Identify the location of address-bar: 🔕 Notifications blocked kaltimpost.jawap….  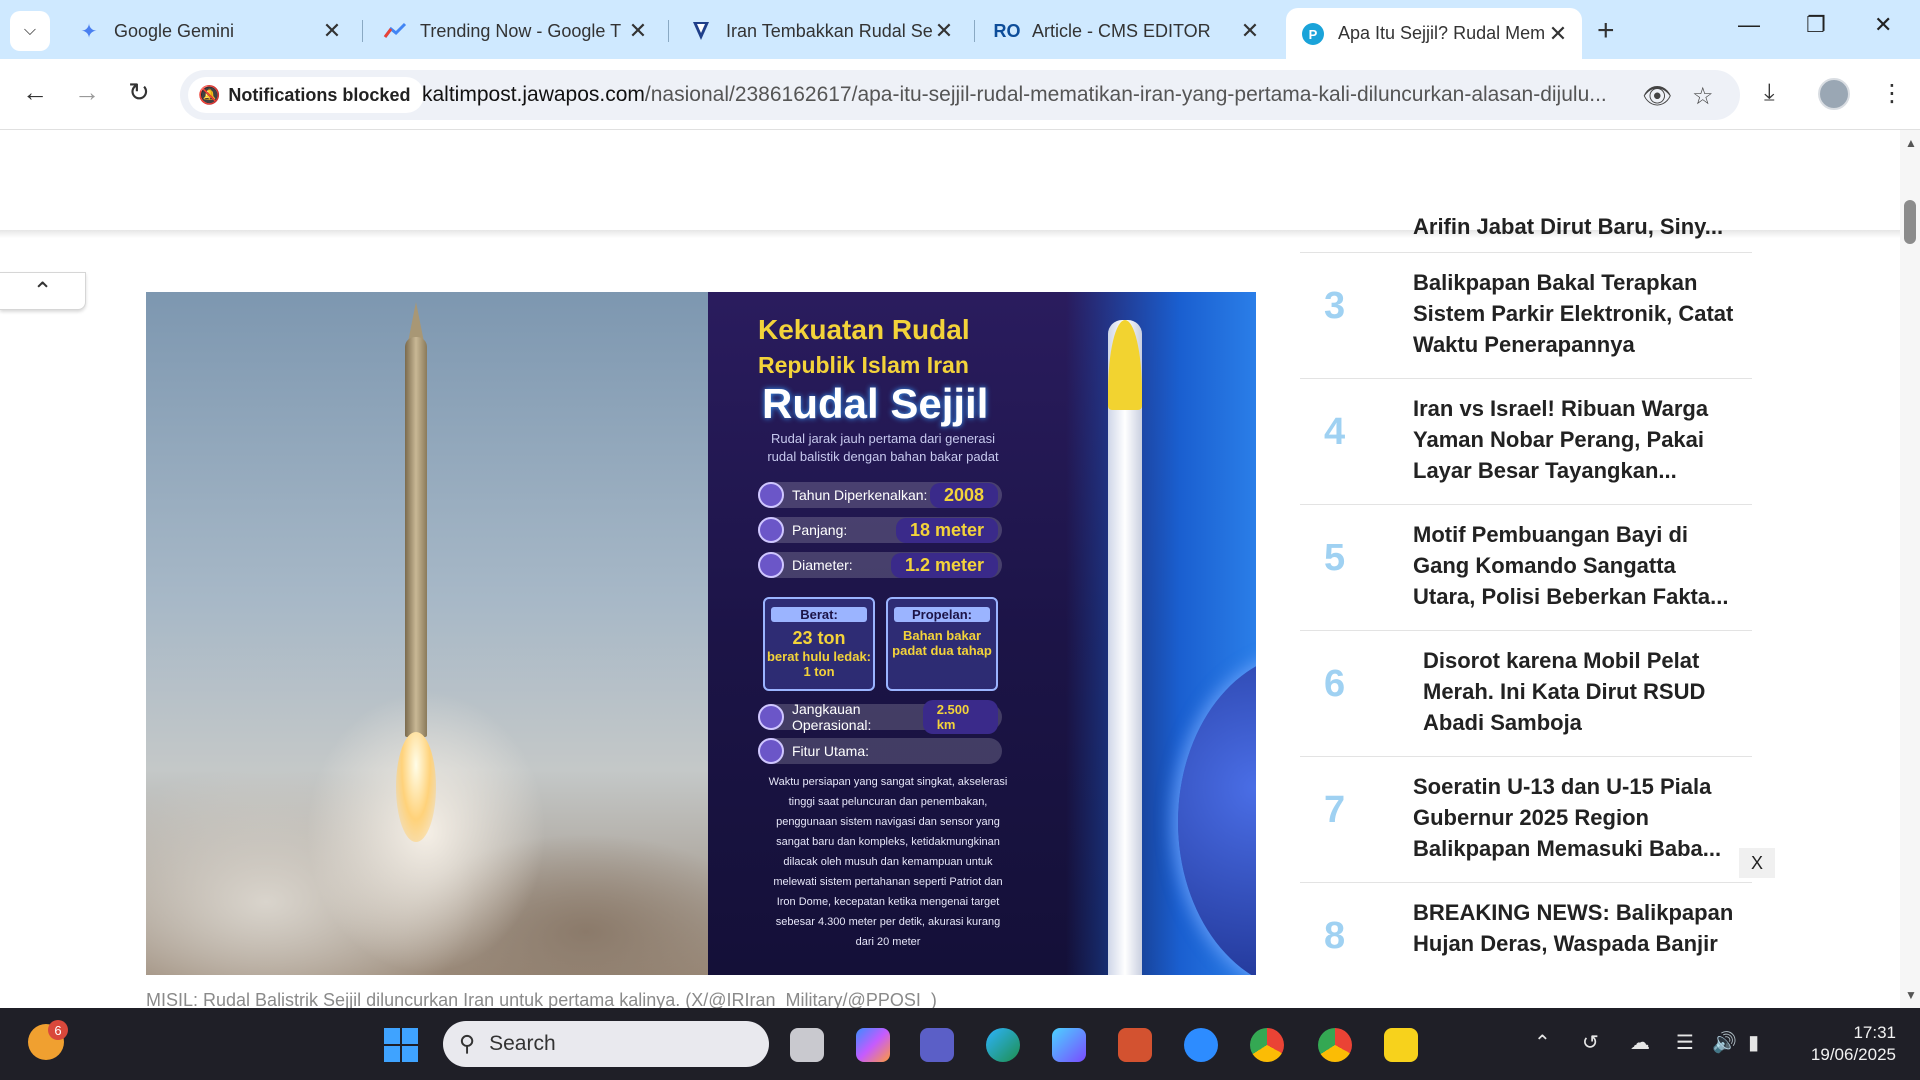
(960, 95).